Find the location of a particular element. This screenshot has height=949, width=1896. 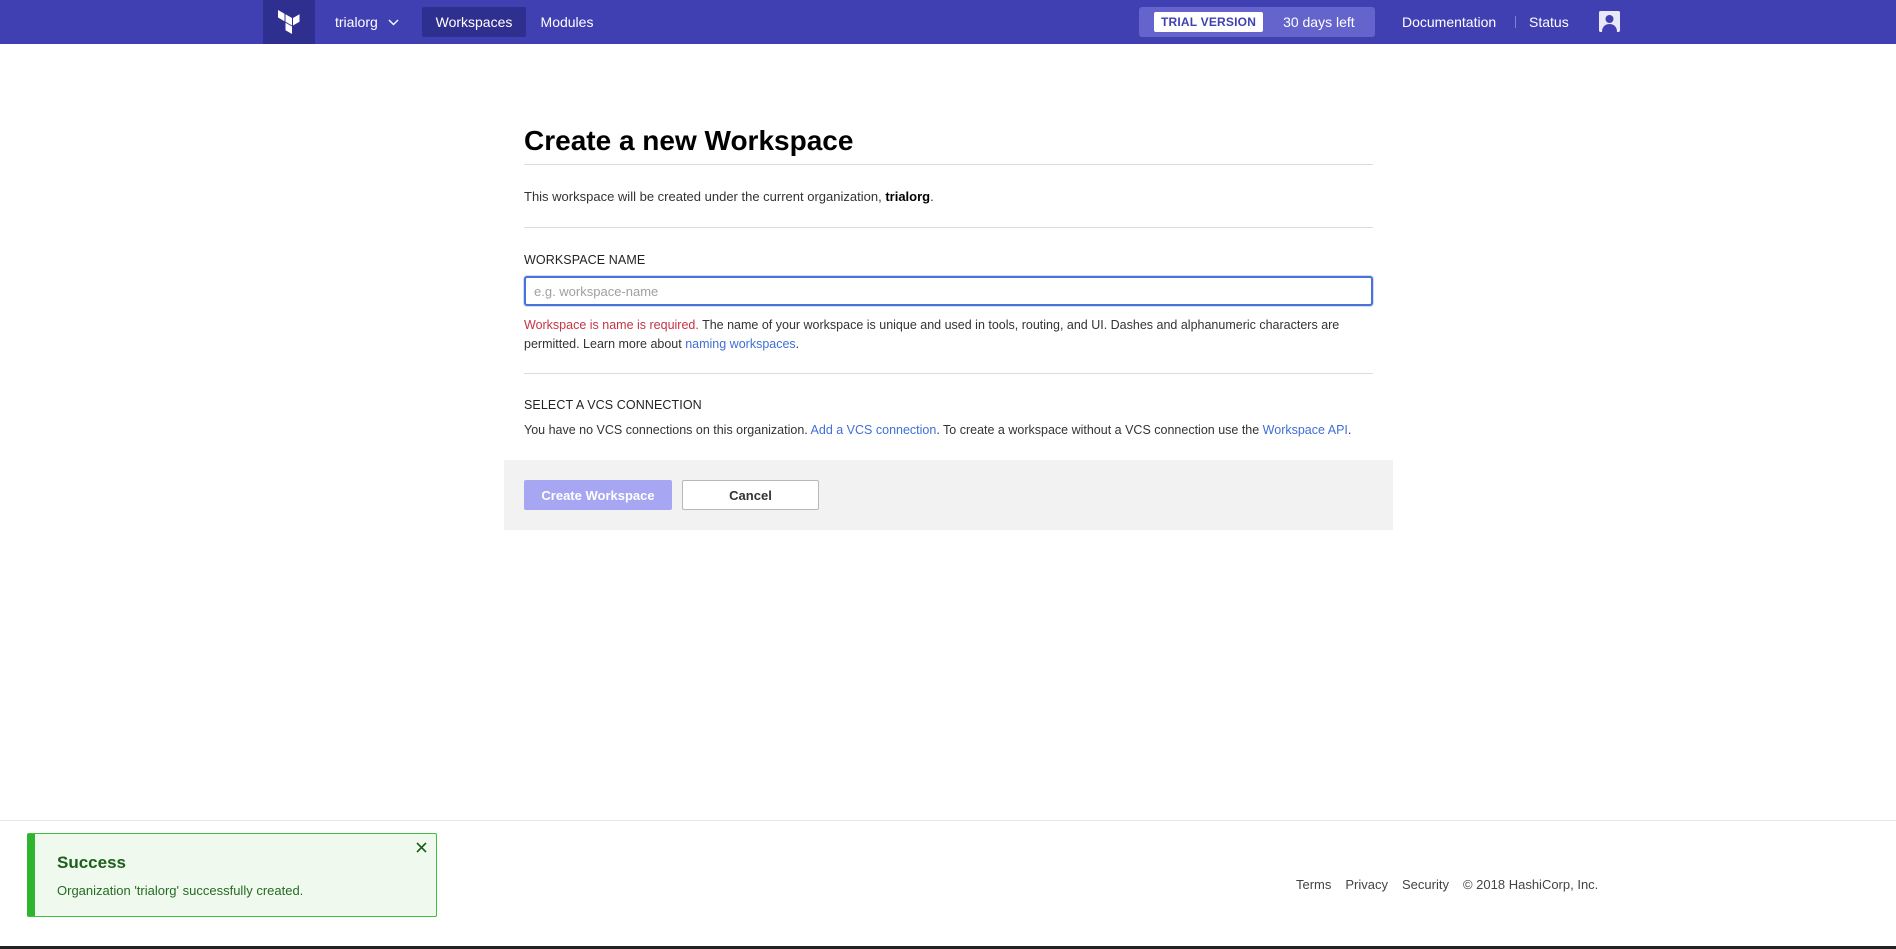

page-title: Create a new Workspace is located at coordinates (689, 140).